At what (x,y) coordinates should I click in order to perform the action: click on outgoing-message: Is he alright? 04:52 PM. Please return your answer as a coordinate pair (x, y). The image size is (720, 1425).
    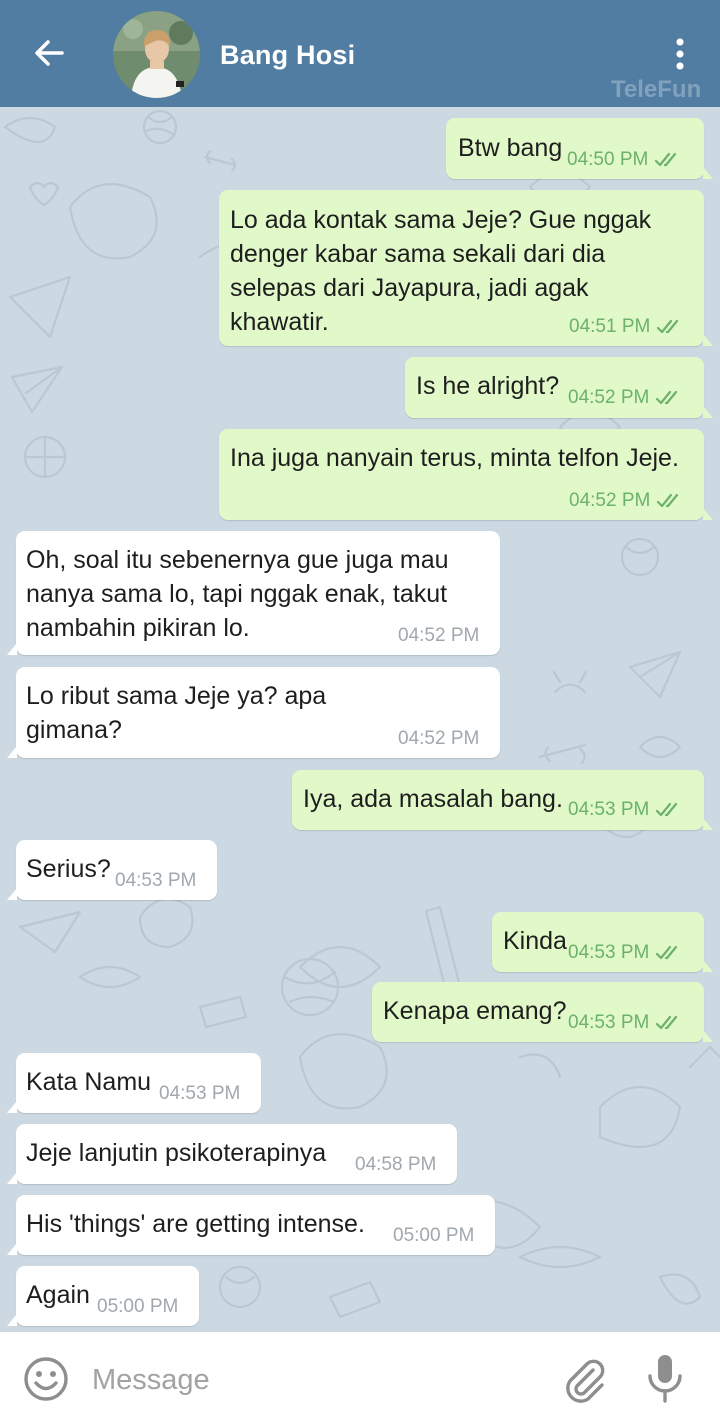
    Looking at the image, I should click on (559, 387).